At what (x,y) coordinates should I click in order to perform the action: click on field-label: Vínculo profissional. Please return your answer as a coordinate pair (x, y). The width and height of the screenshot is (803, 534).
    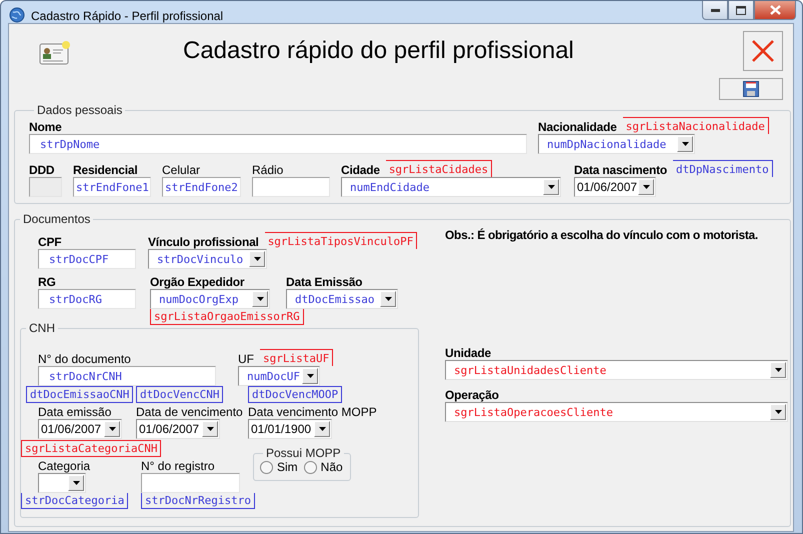
    Looking at the image, I should click on (203, 242).